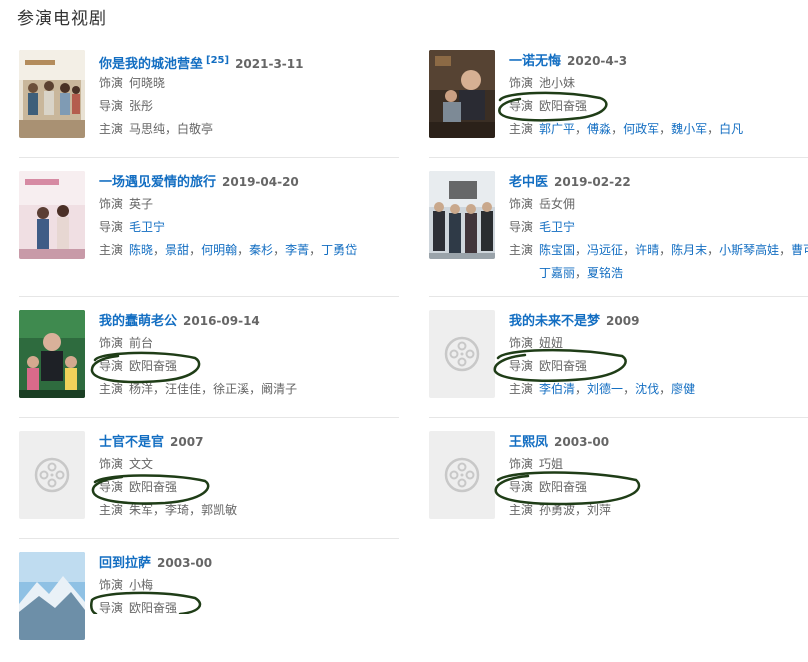  I want to click on role-value: 小梅, so click(141, 585).